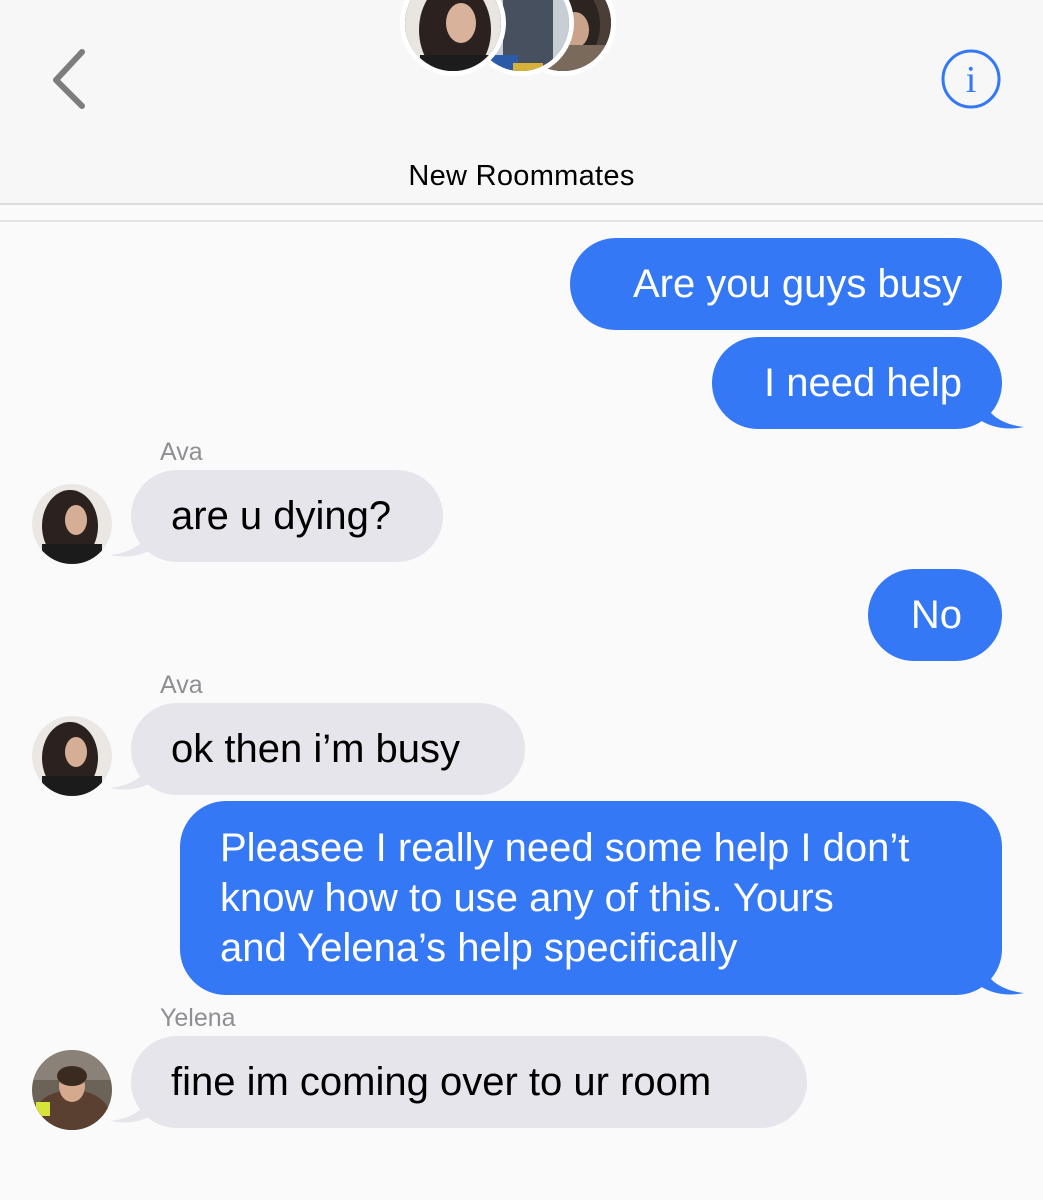 The height and width of the screenshot is (1200, 1043). I want to click on outgoing-message-bubble: I need help, so click(857, 383).